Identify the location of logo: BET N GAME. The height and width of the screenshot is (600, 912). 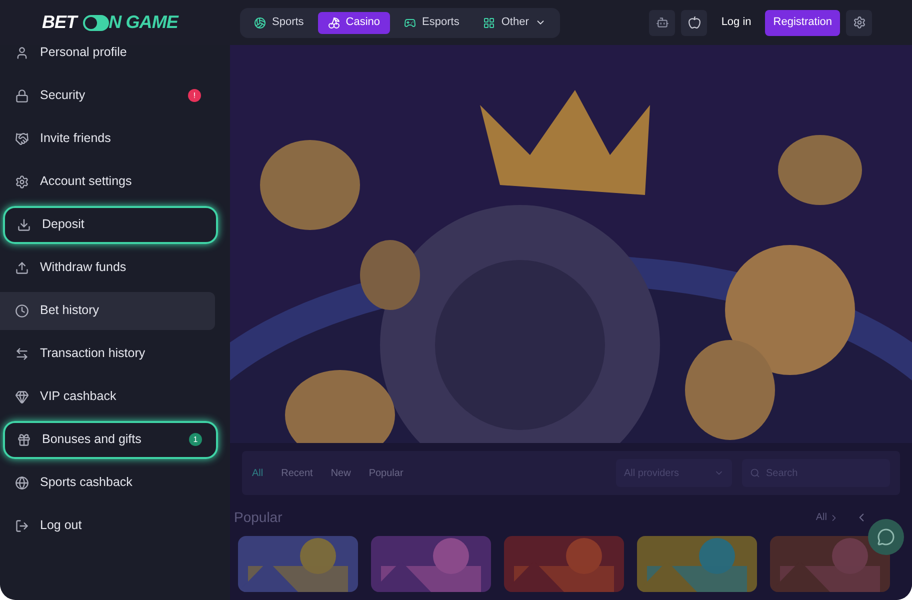
(141, 22).